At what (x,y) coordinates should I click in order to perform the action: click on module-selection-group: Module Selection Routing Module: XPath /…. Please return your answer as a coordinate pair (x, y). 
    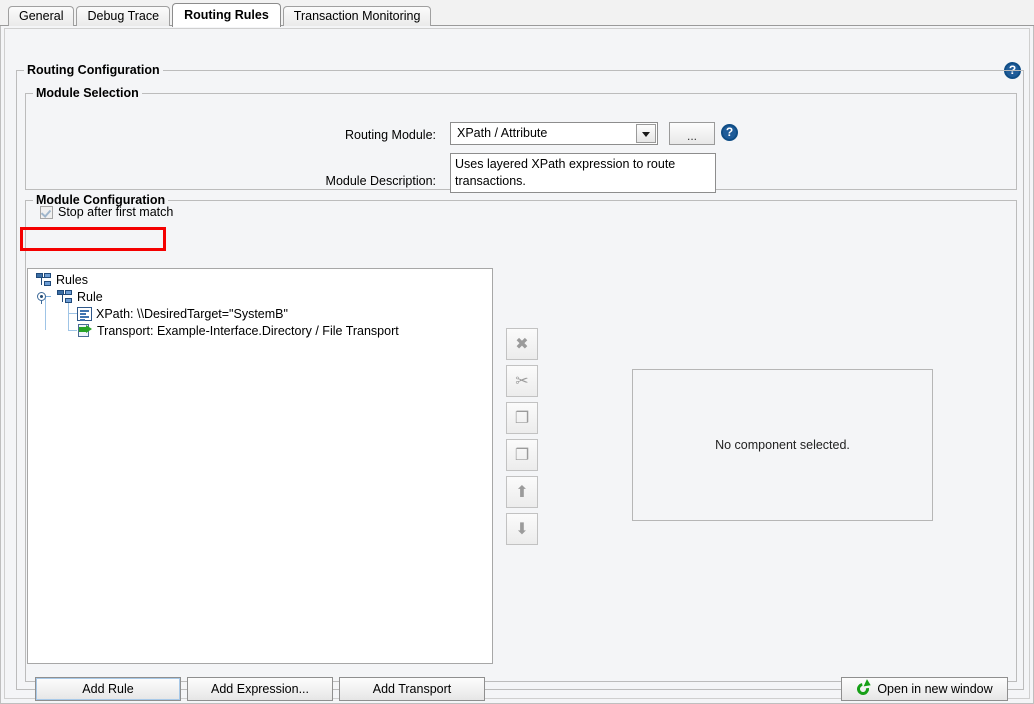
    Looking at the image, I should click on (521, 139).